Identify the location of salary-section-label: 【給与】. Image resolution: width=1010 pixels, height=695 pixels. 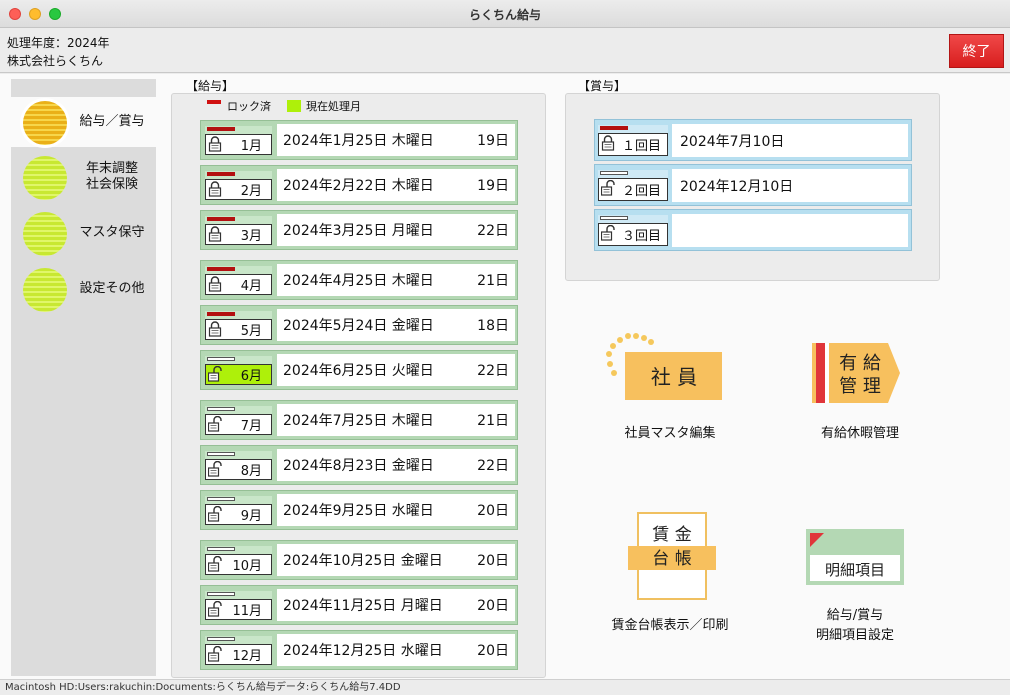
(210, 86).